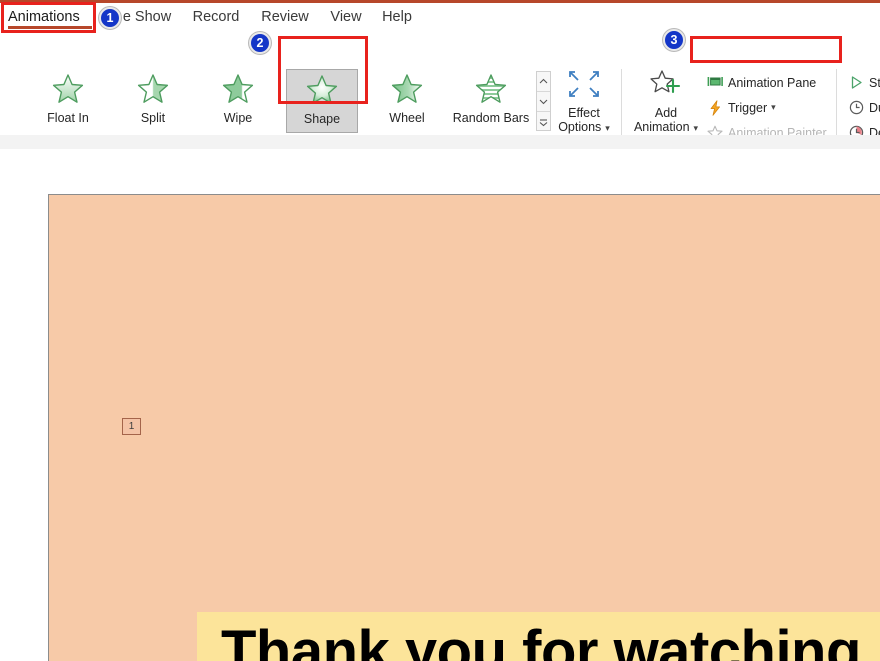 The height and width of the screenshot is (661, 880). Describe the element at coordinates (674, 40) in the screenshot. I see `annotation-badge-3: 3` at that location.